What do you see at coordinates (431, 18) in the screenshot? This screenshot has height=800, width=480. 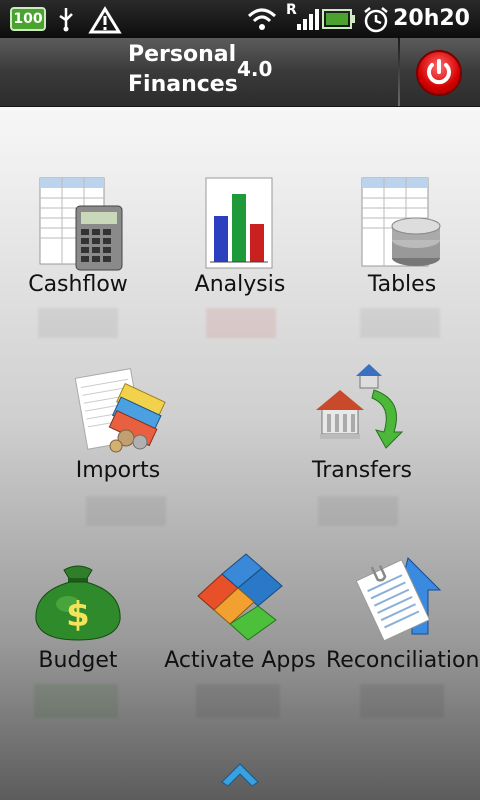 I see `clock: 20h20` at bounding box center [431, 18].